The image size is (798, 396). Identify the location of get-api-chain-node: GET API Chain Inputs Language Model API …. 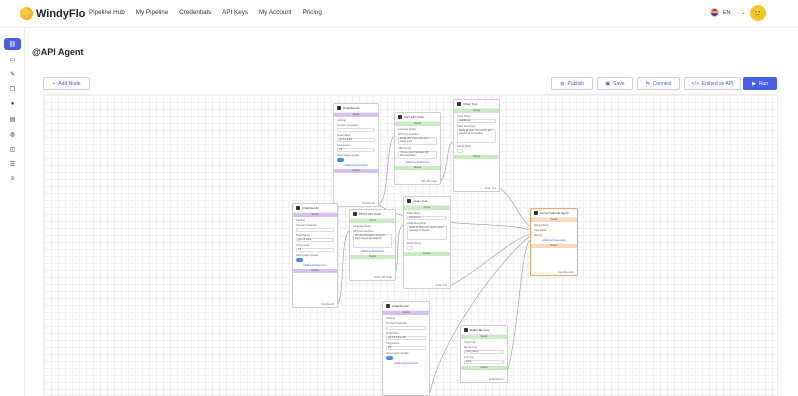
(417, 148).